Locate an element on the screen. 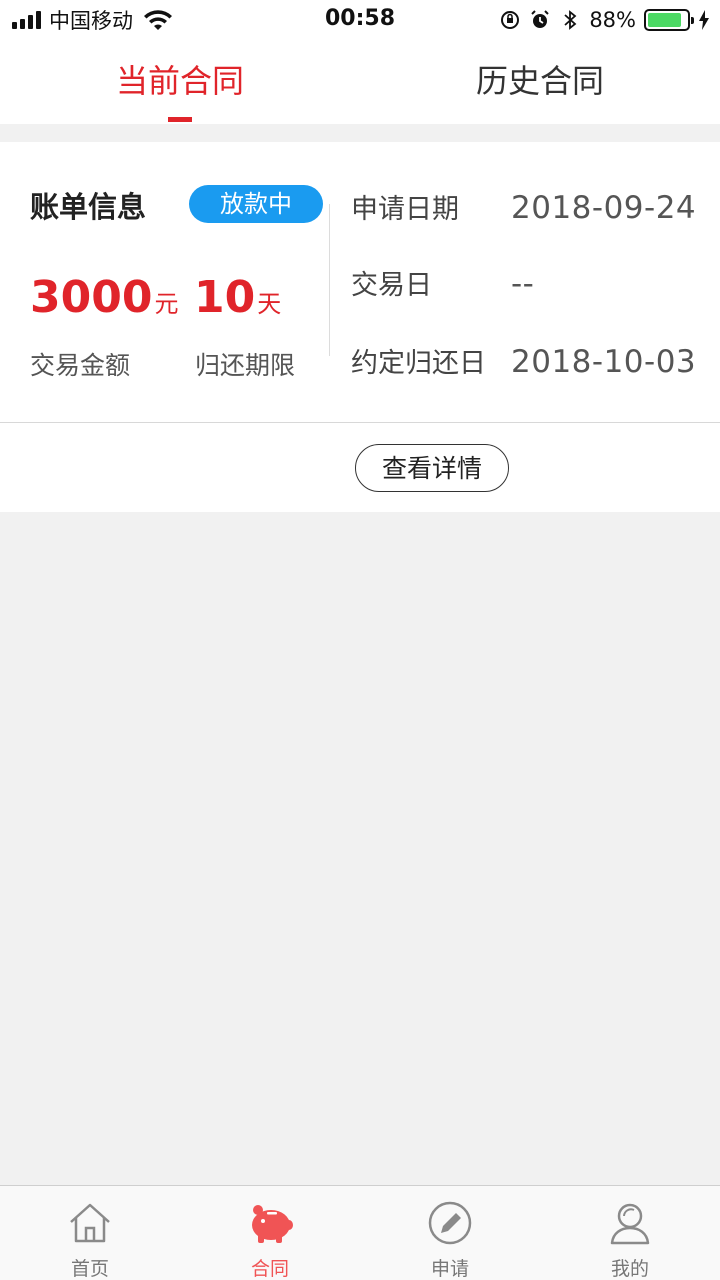  battery-percentage: 88% is located at coordinates (612, 20).